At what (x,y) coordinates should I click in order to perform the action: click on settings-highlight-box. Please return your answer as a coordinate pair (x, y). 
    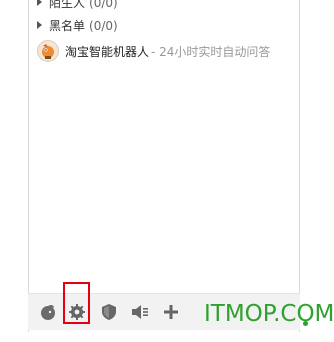
    Looking at the image, I should click on (76, 303).